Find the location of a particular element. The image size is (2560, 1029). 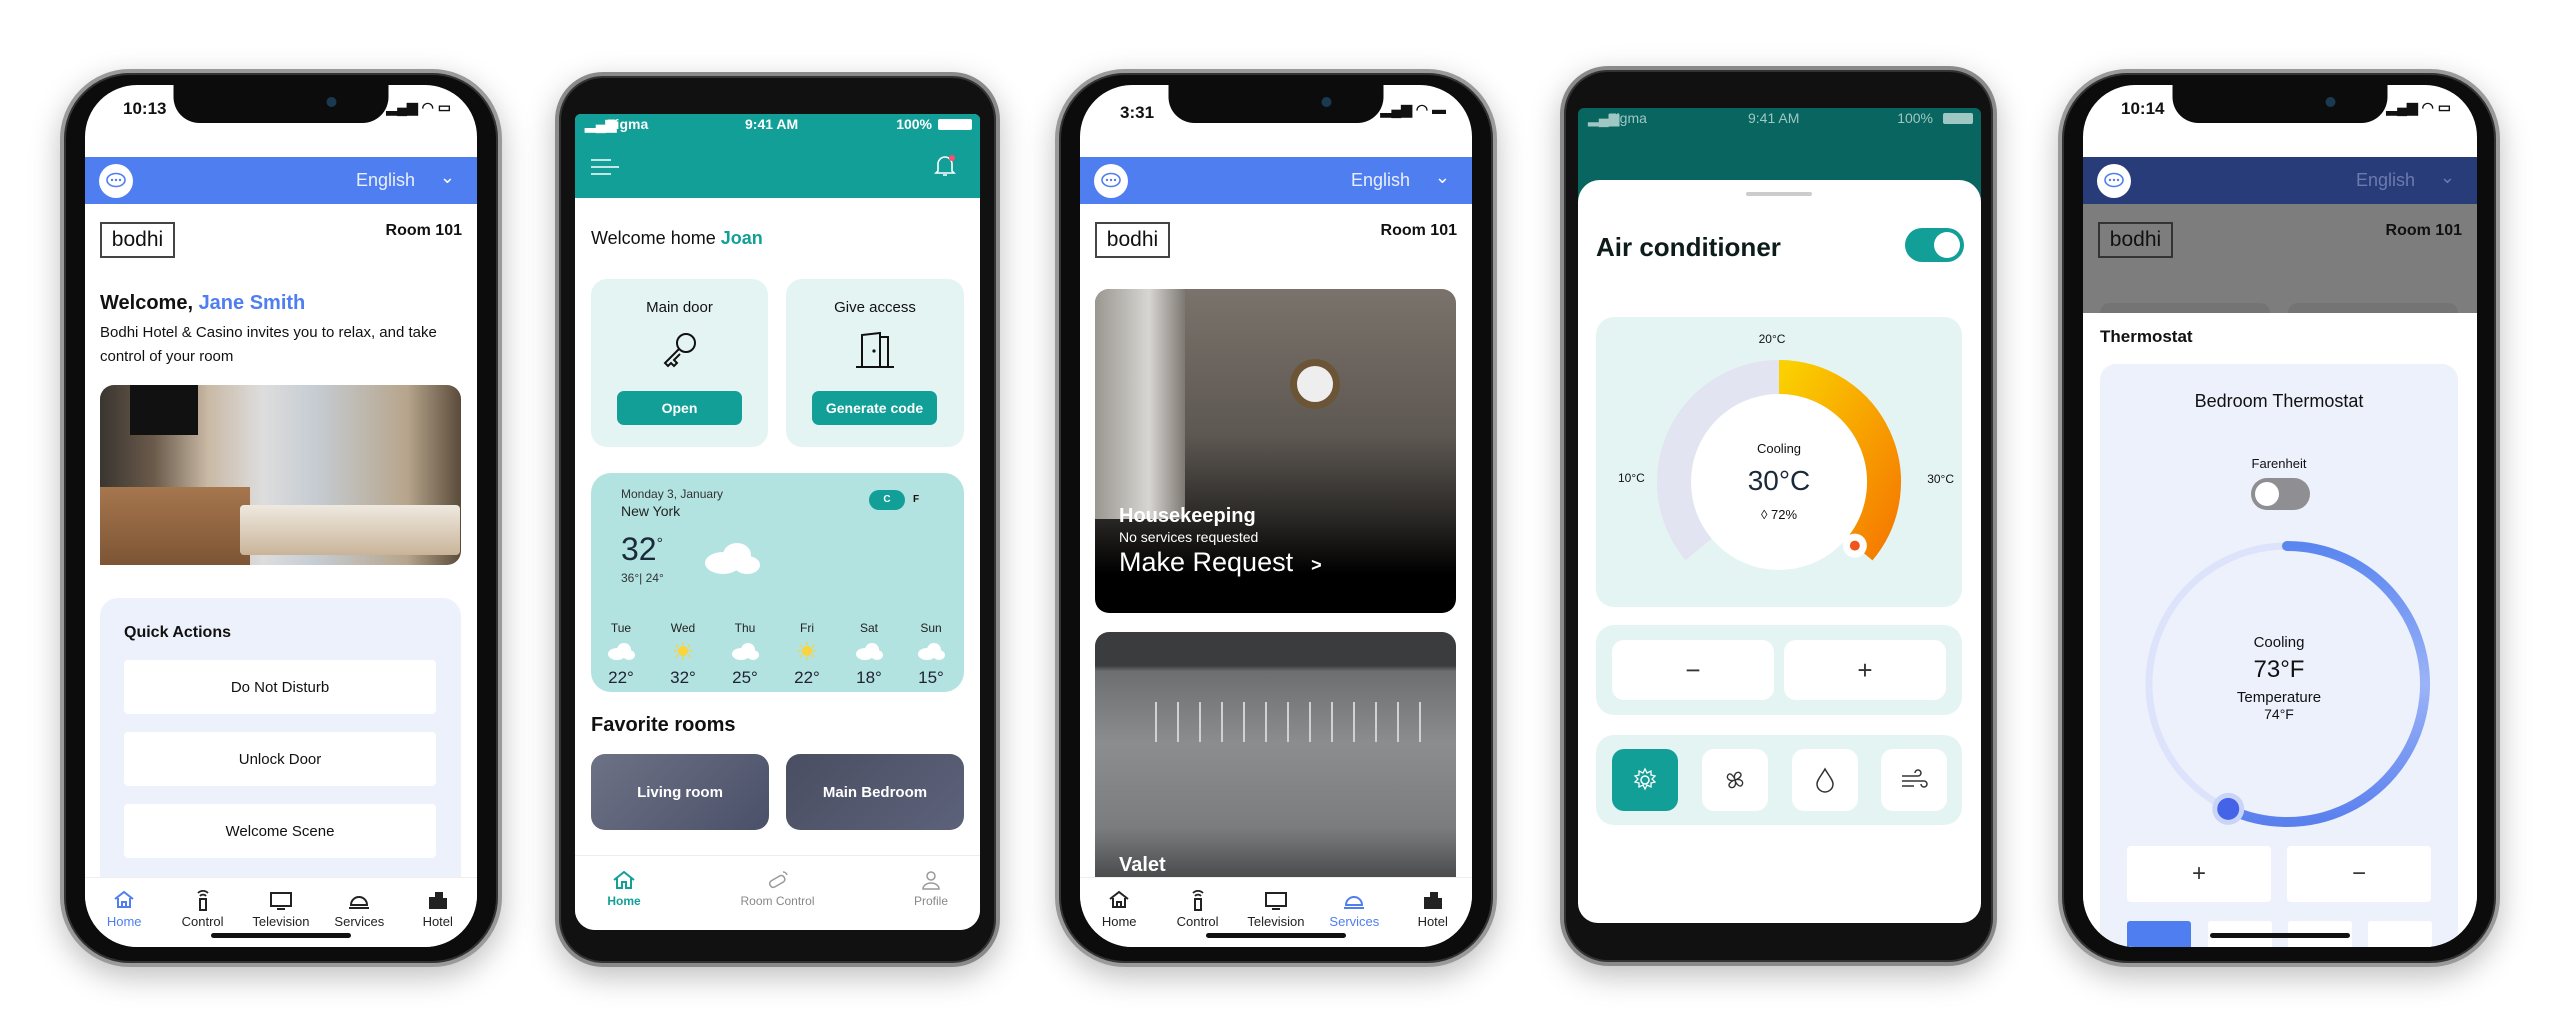

mirror-in-photo is located at coordinates (1315, 384).